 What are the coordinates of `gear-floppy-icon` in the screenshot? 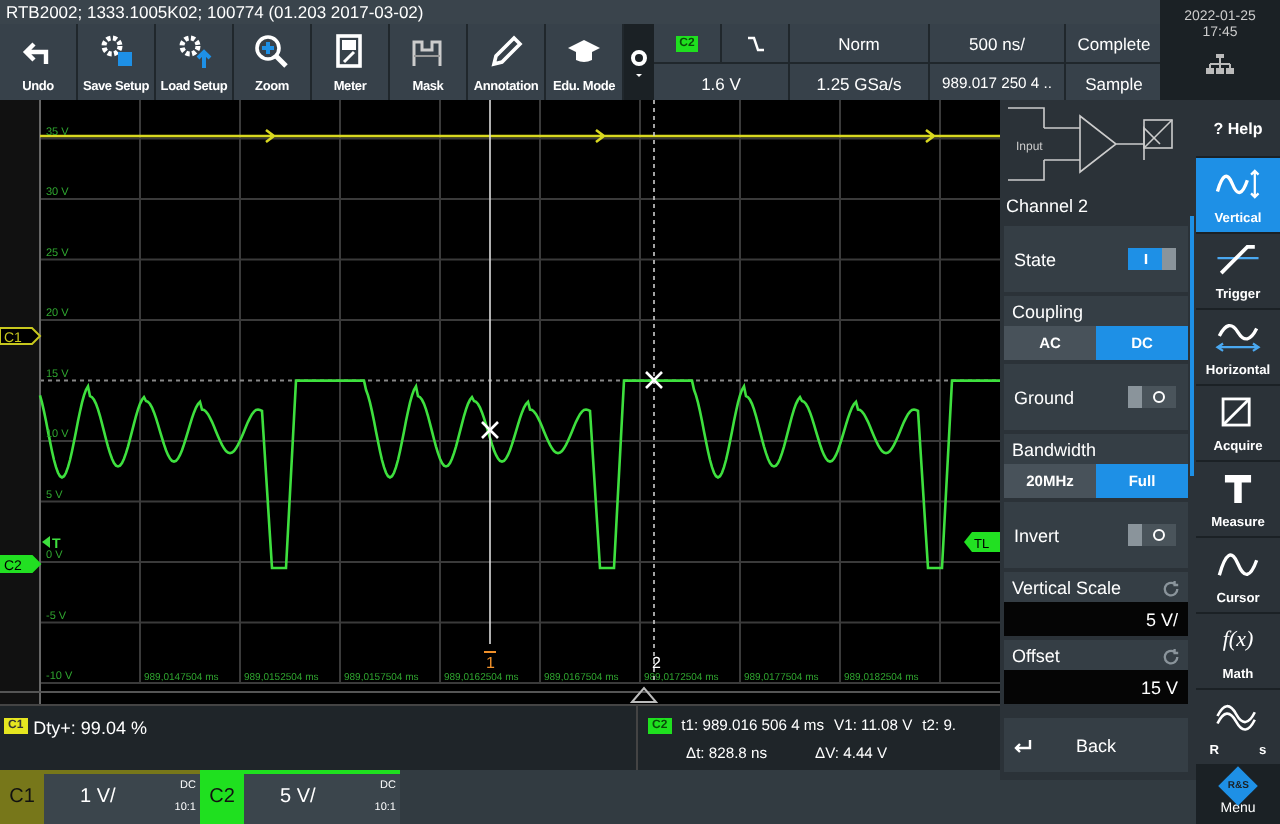 It's located at (116, 52).